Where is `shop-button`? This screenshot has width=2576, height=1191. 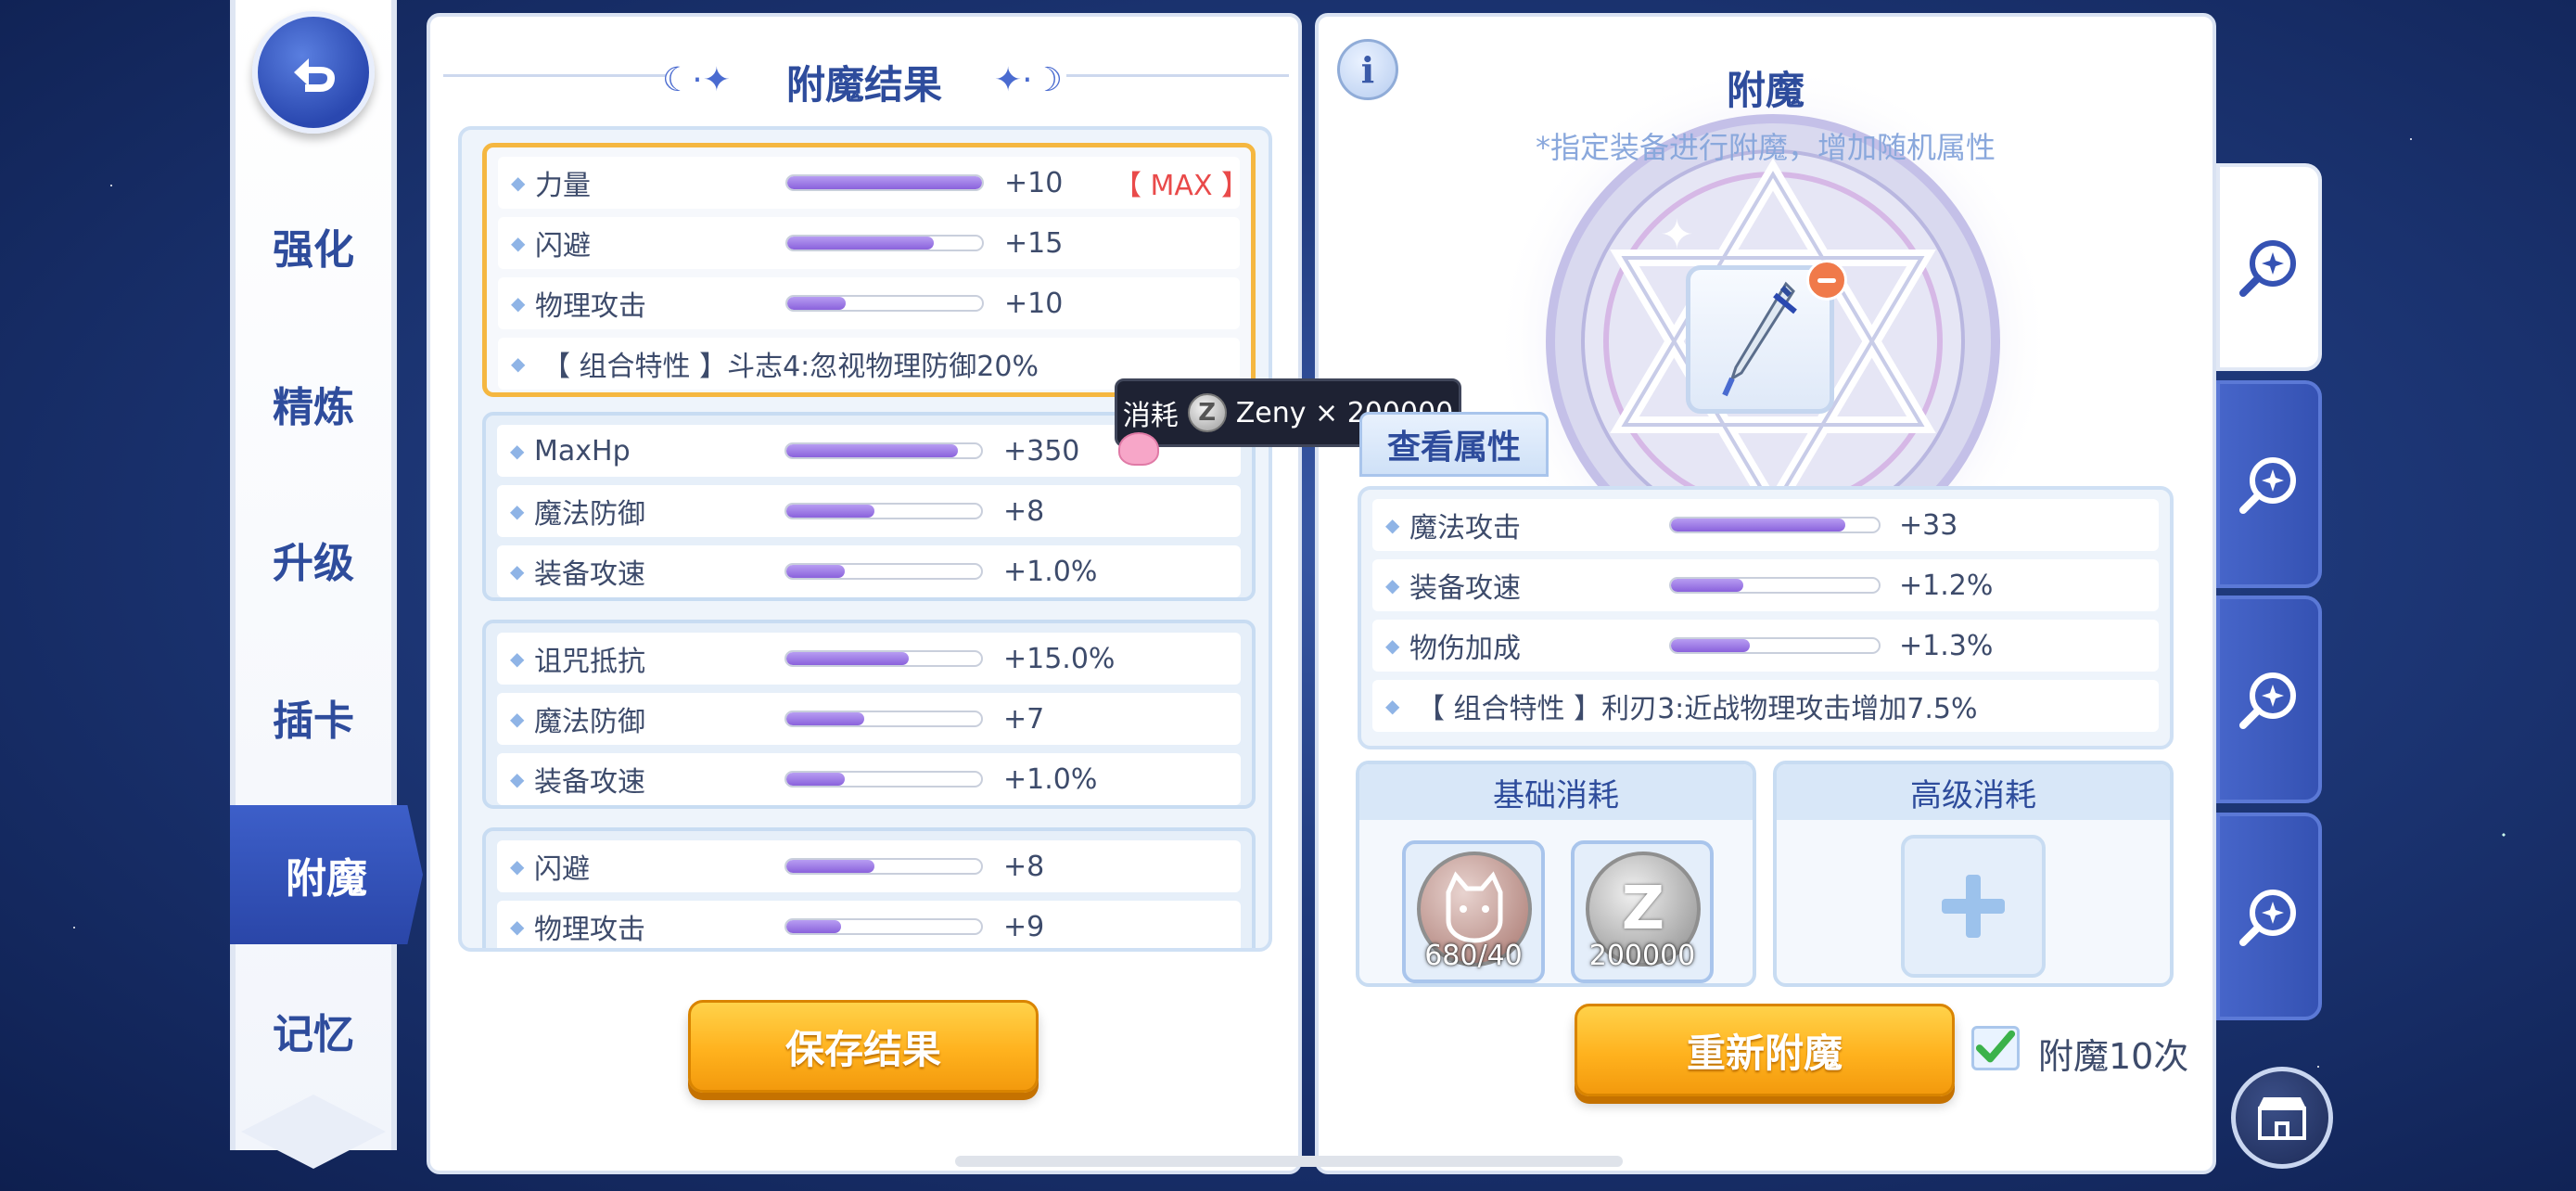
shop-button is located at coordinates (2282, 1118).